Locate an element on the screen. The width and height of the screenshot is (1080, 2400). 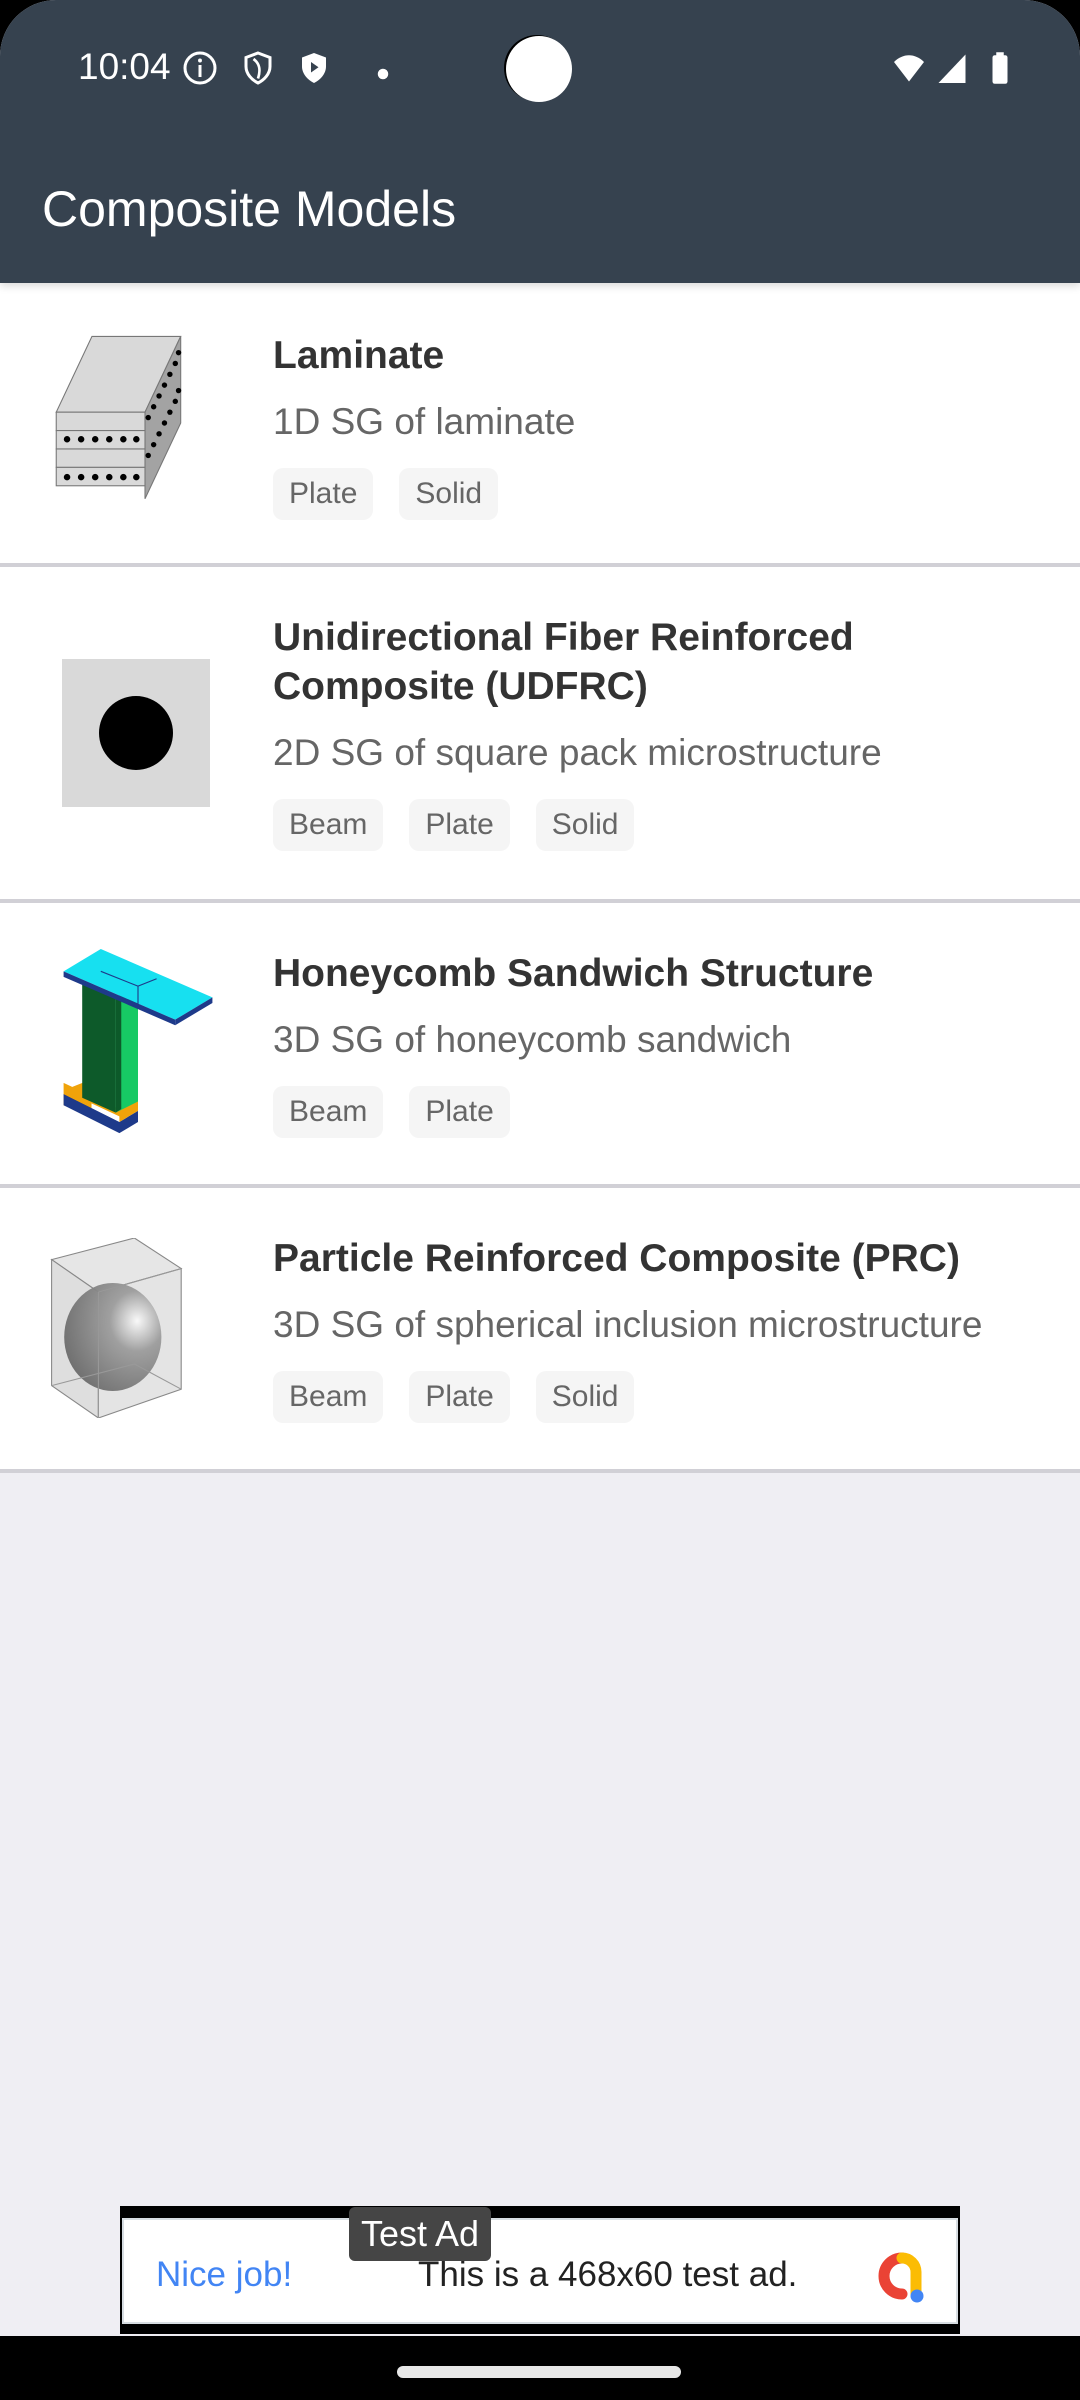
model-tags: Beam Plate is located at coordinates (666, 1112).